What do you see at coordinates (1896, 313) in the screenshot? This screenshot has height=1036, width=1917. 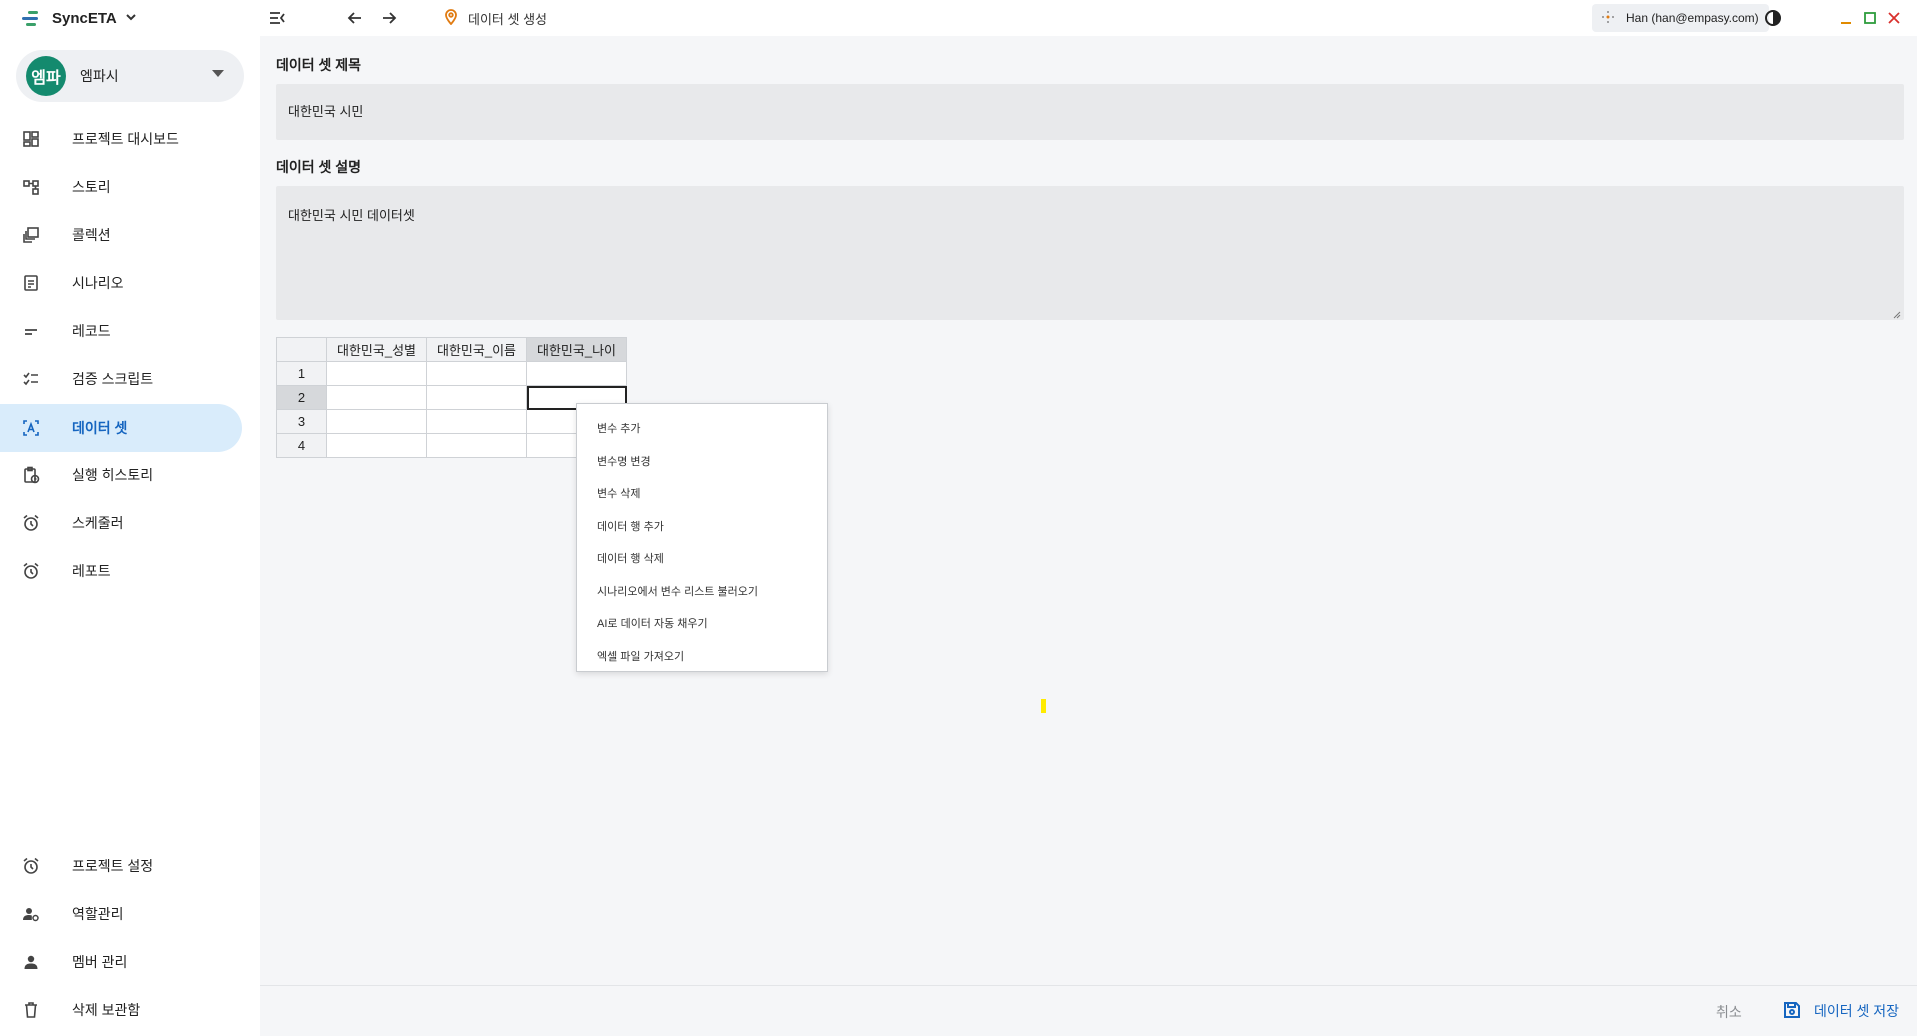 I see `resize-handle-icon` at bounding box center [1896, 313].